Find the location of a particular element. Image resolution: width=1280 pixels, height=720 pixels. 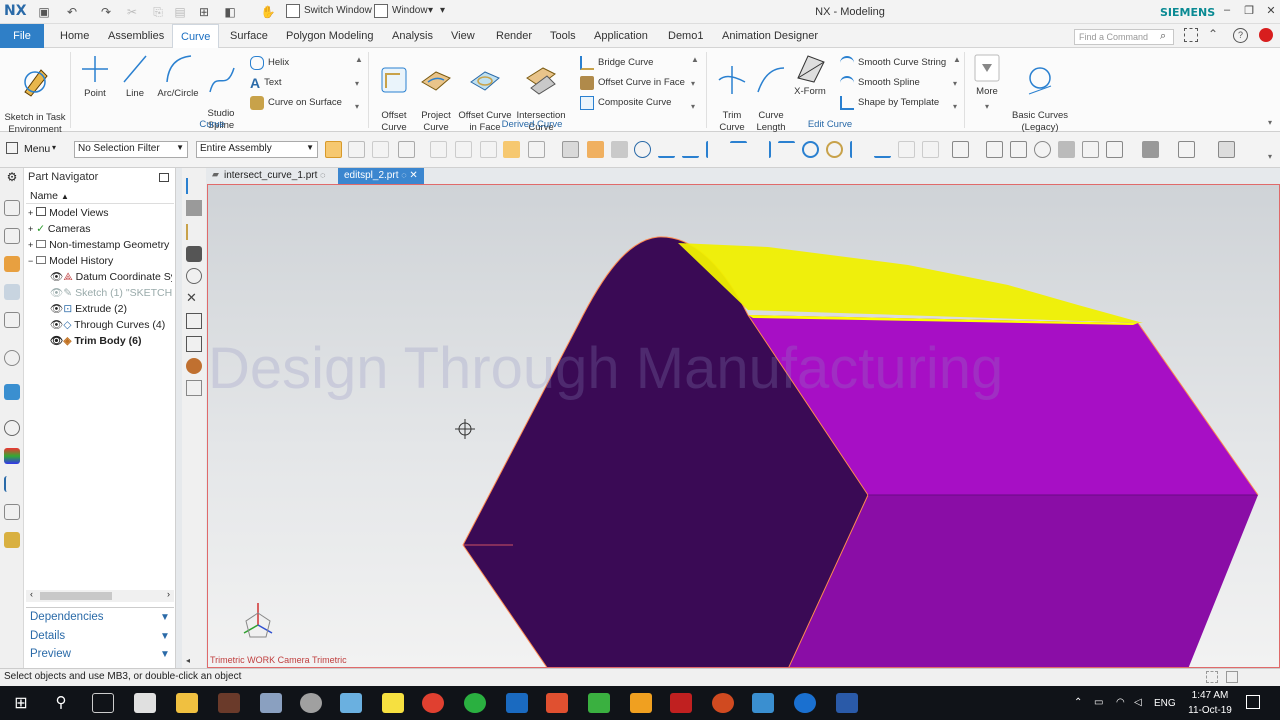

layer-icon is located at coordinates (1186, 149).